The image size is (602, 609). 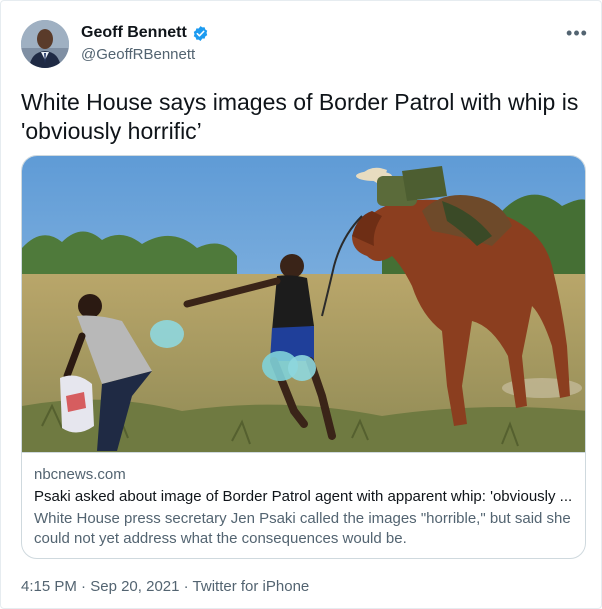 What do you see at coordinates (49, 586) in the screenshot?
I see `tweet-time: 4:15 PM` at bounding box center [49, 586].